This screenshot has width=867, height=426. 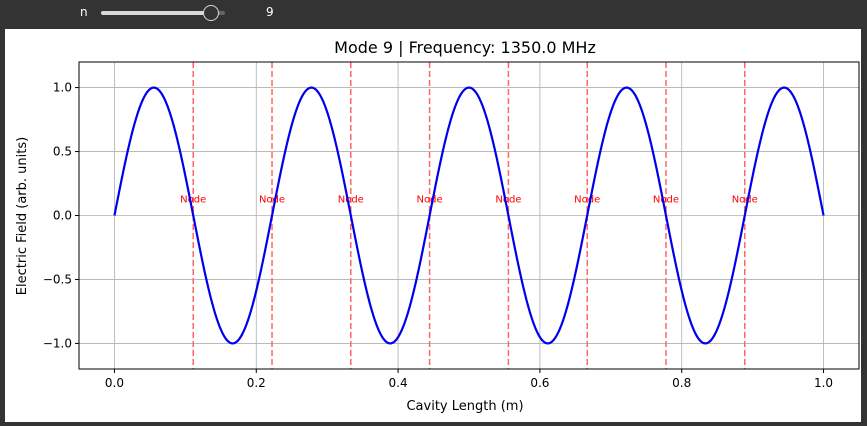 I want to click on y-tick-label: 0.5, so click(x=62, y=152).